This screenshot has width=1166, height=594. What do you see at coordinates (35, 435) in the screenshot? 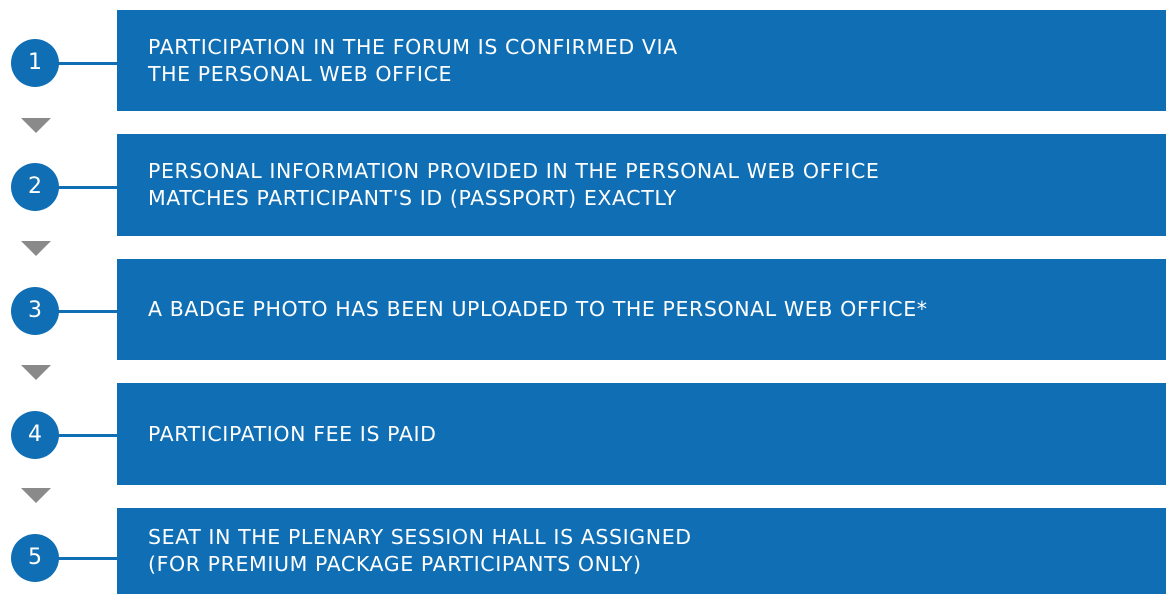
I see `step-4-number-badge: 4` at bounding box center [35, 435].